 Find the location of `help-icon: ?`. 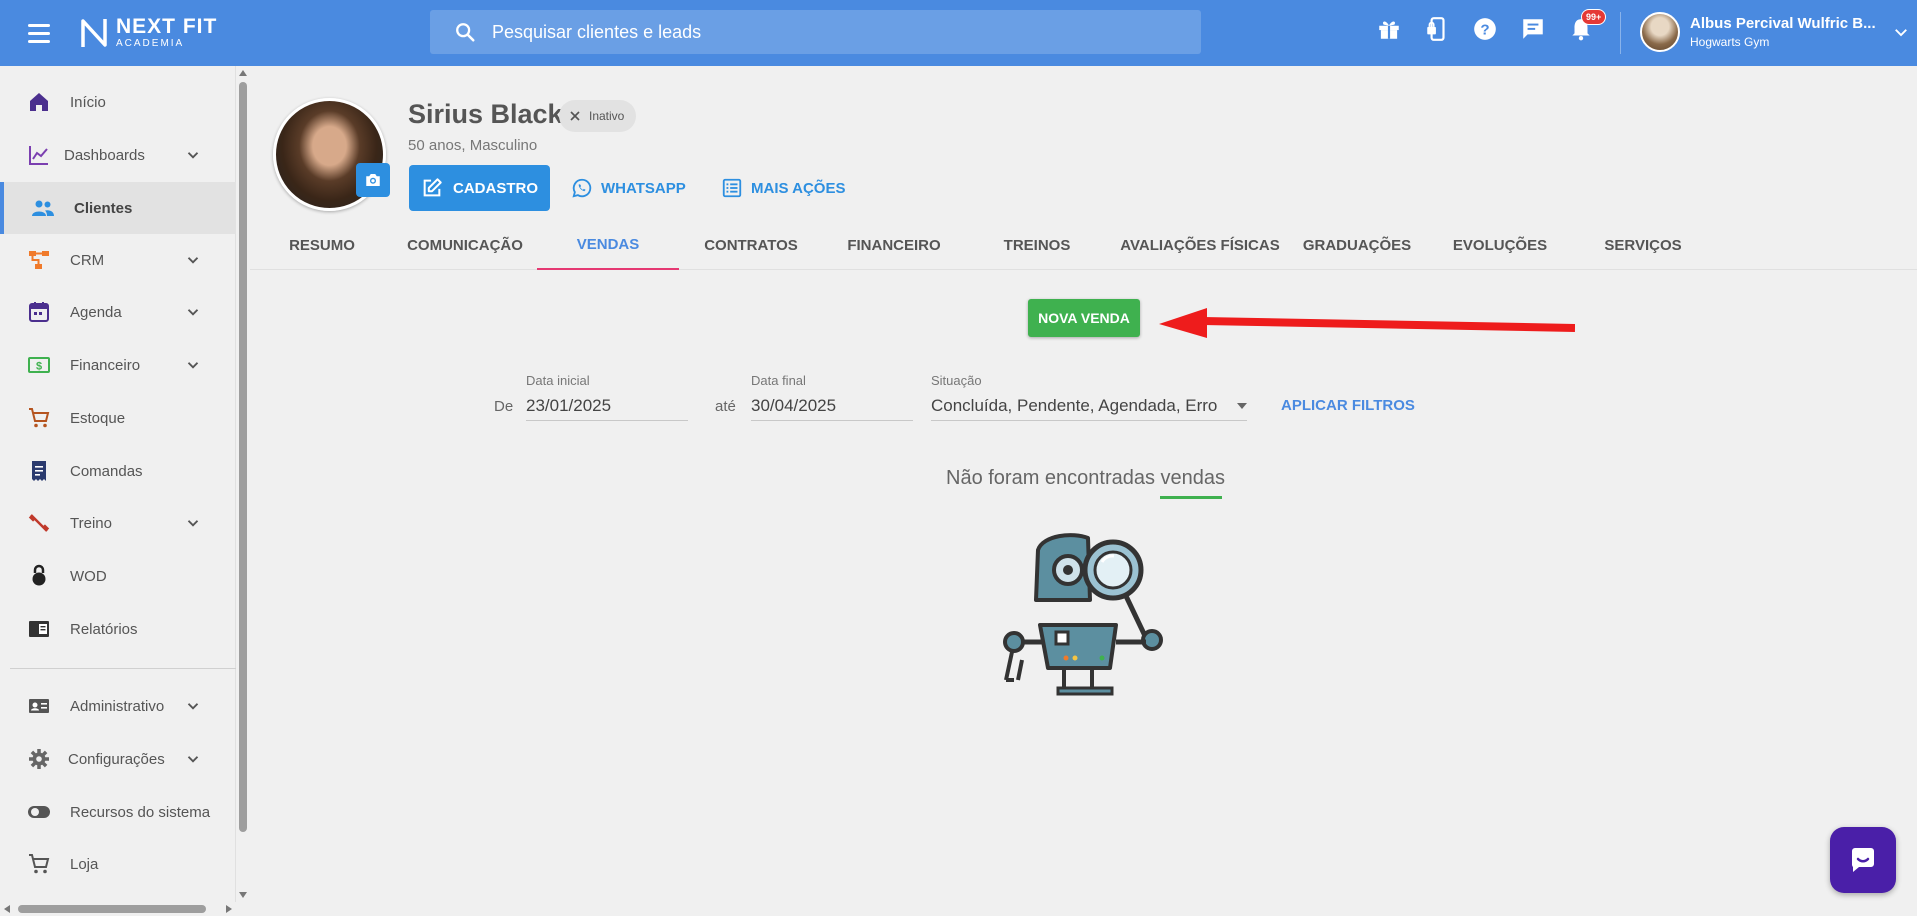

help-icon: ? is located at coordinates (1485, 29).